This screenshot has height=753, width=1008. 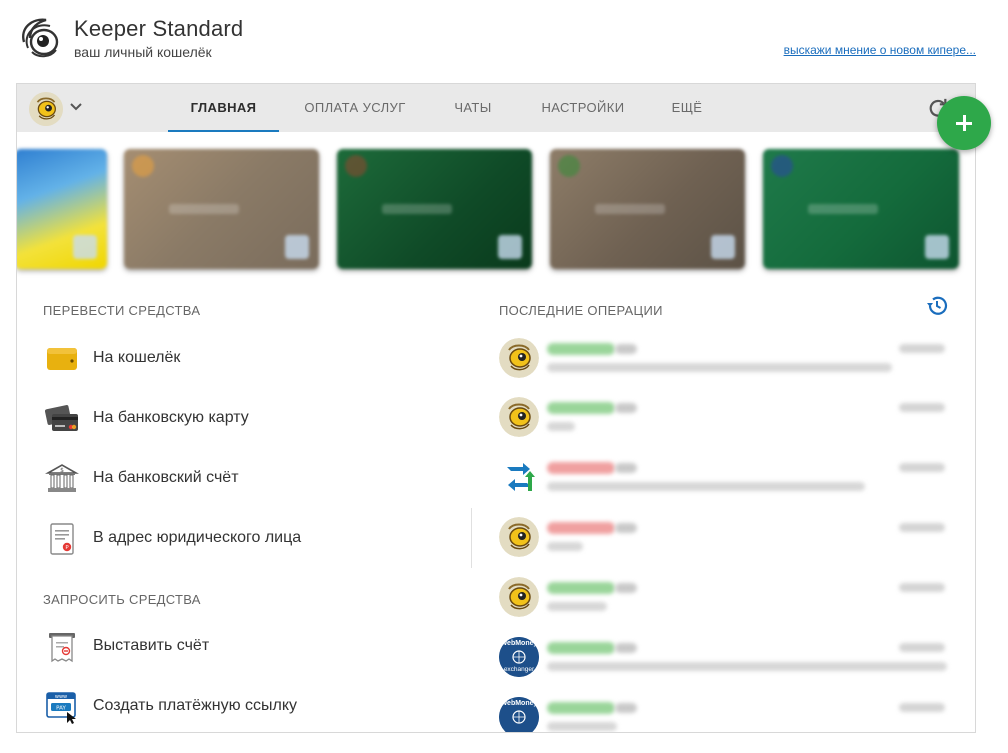 I want to click on operation-avatar: WebMoney exchanger, so click(x=519, y=657).